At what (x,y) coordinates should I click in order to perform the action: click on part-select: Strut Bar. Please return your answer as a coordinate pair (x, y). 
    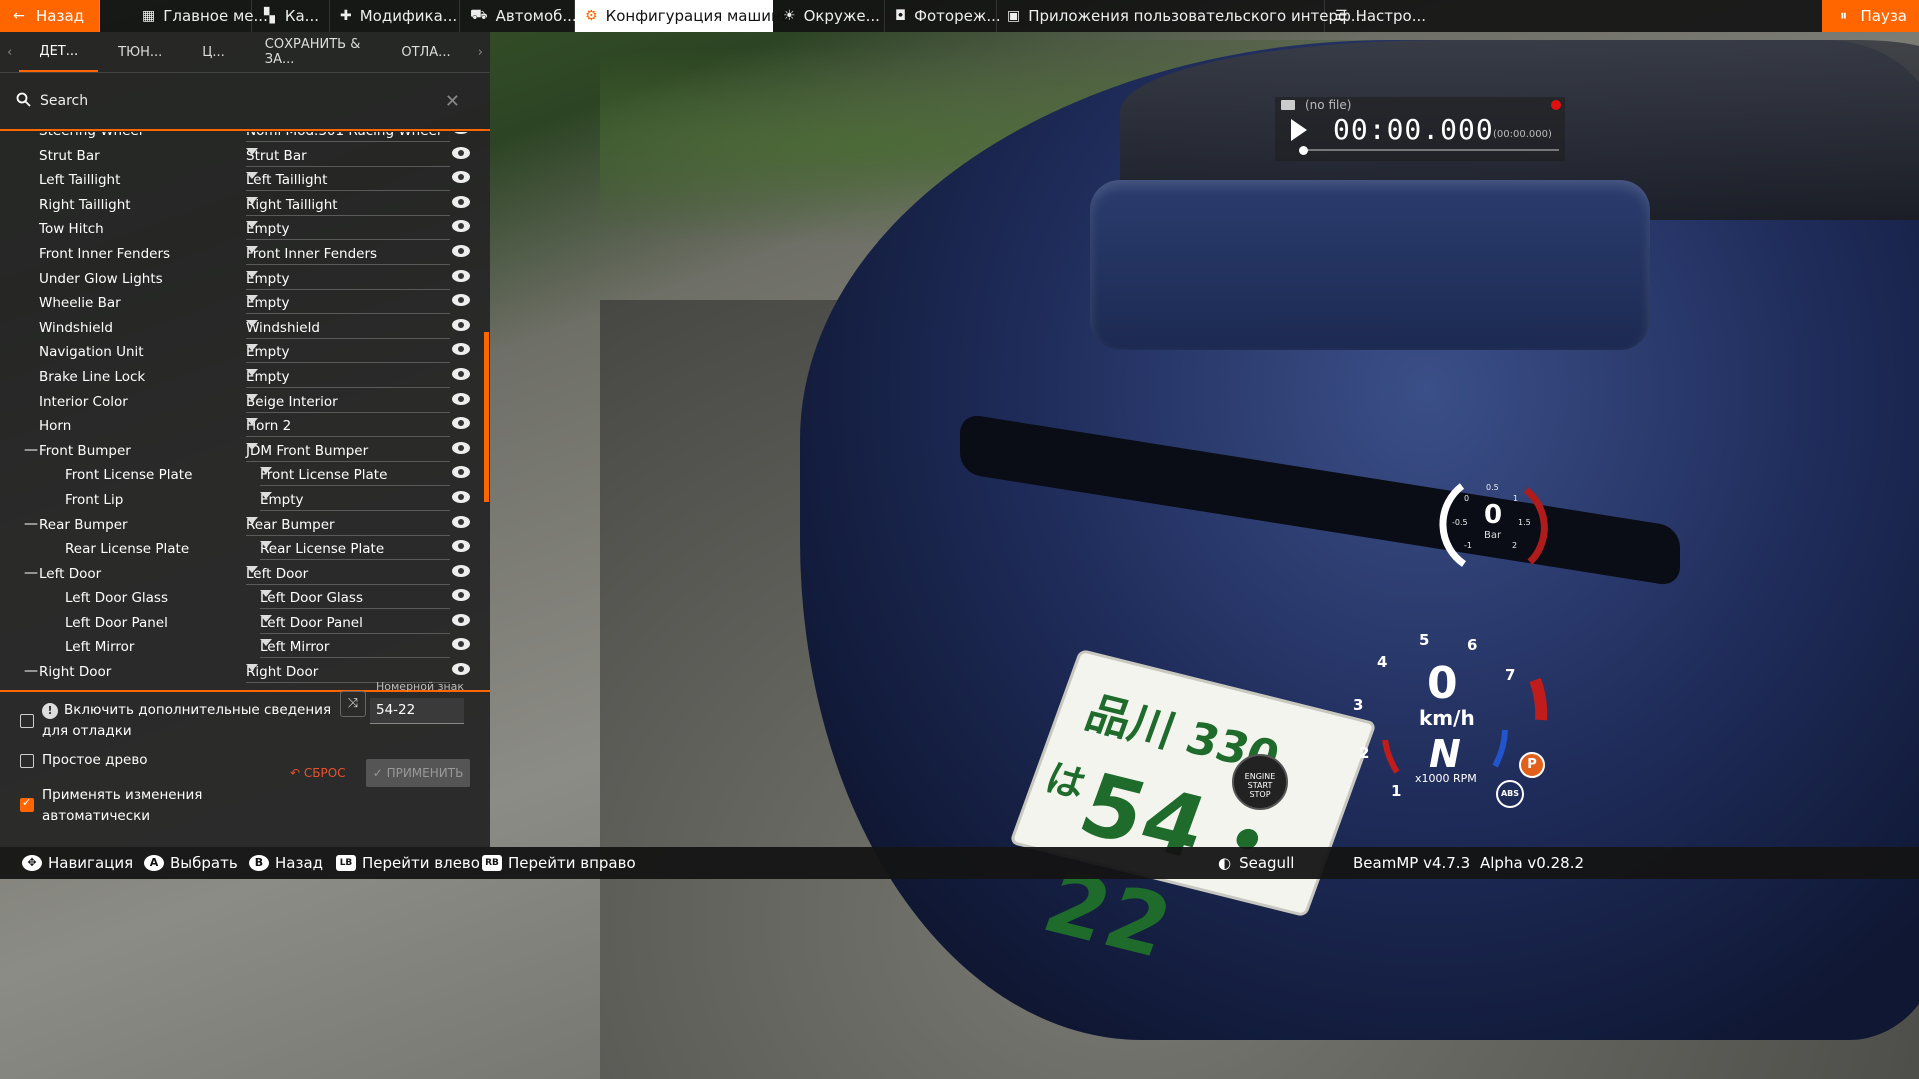
    Looking at the image, I should click on (348, 156).